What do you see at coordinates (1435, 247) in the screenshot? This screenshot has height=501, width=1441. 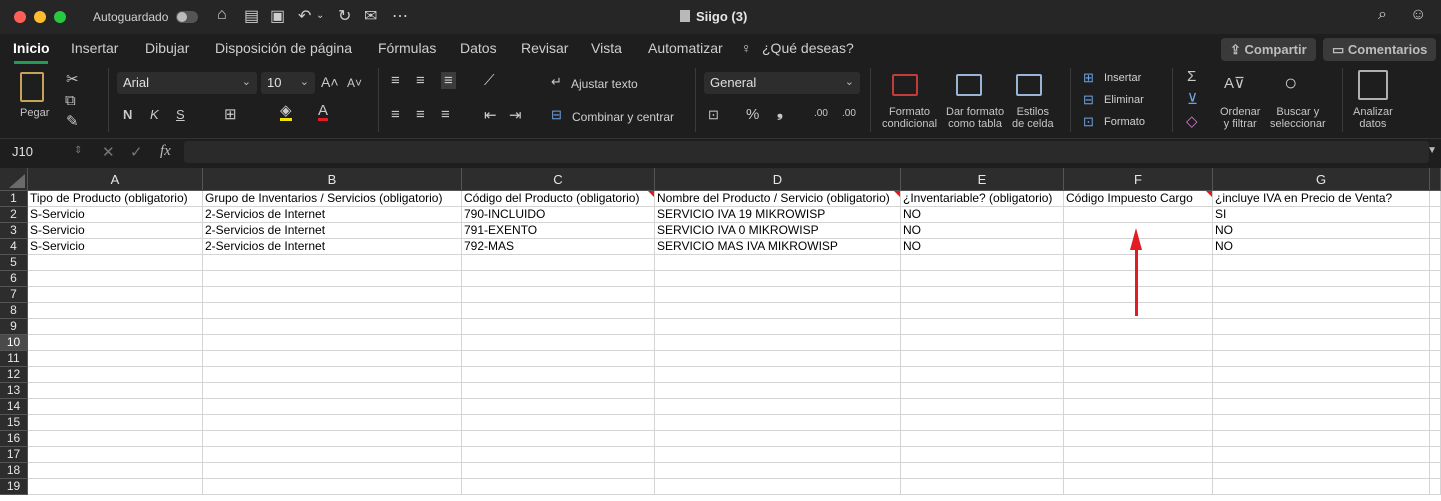 I see `cell-h4` at bounding box center [1435, 247].